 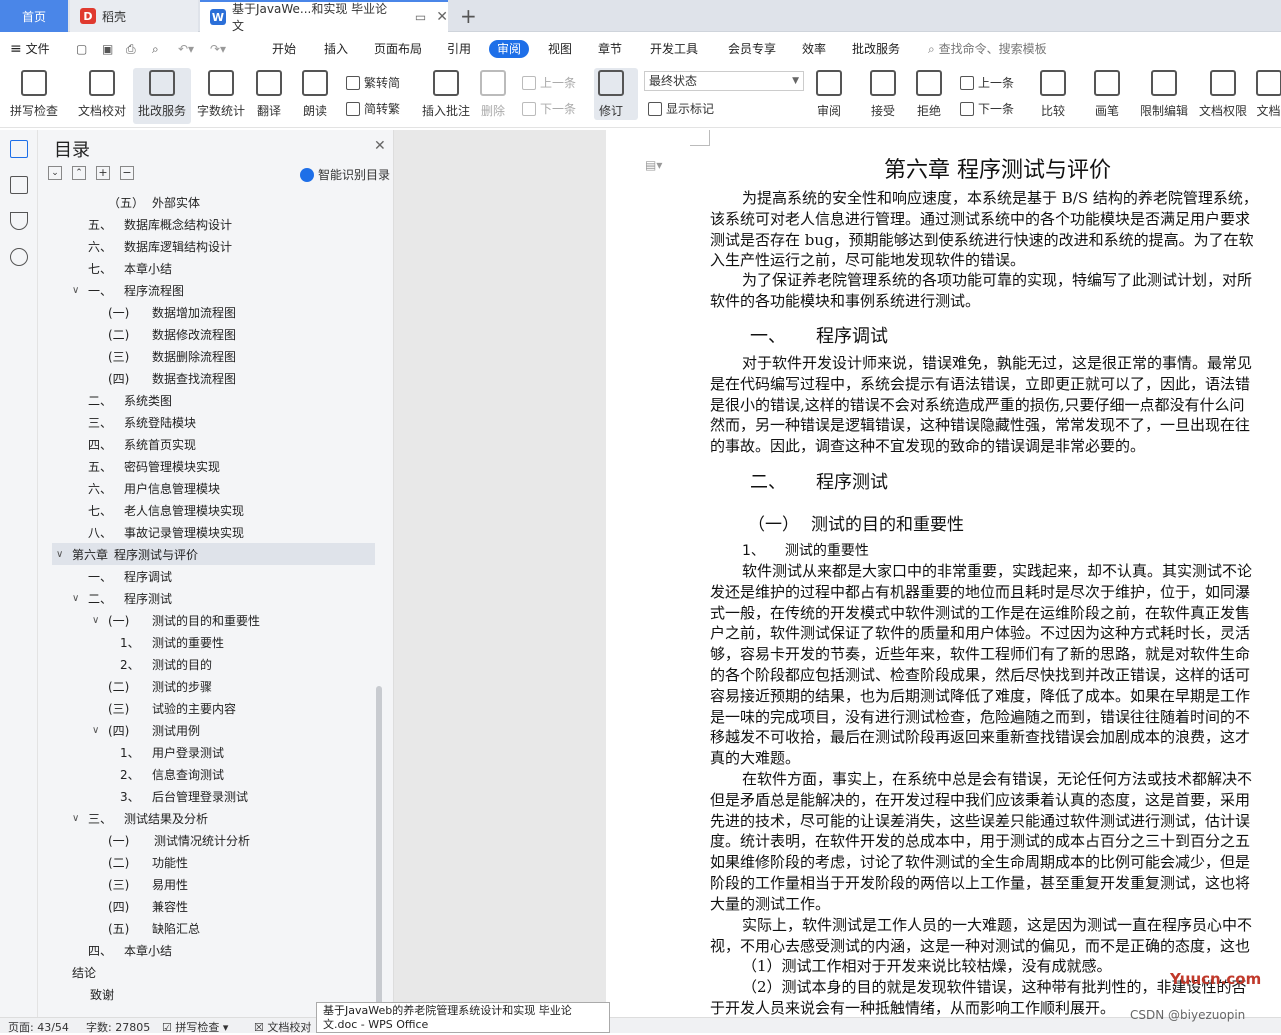 I want to click on menu-member: 会员专享, so click(x=752, y=49).